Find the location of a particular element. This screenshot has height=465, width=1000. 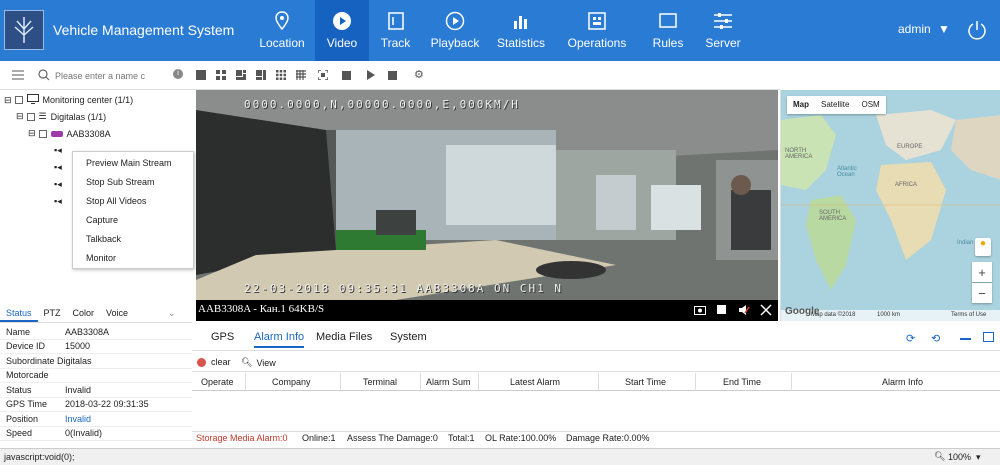

search-input is located at coordinates (106, 76).